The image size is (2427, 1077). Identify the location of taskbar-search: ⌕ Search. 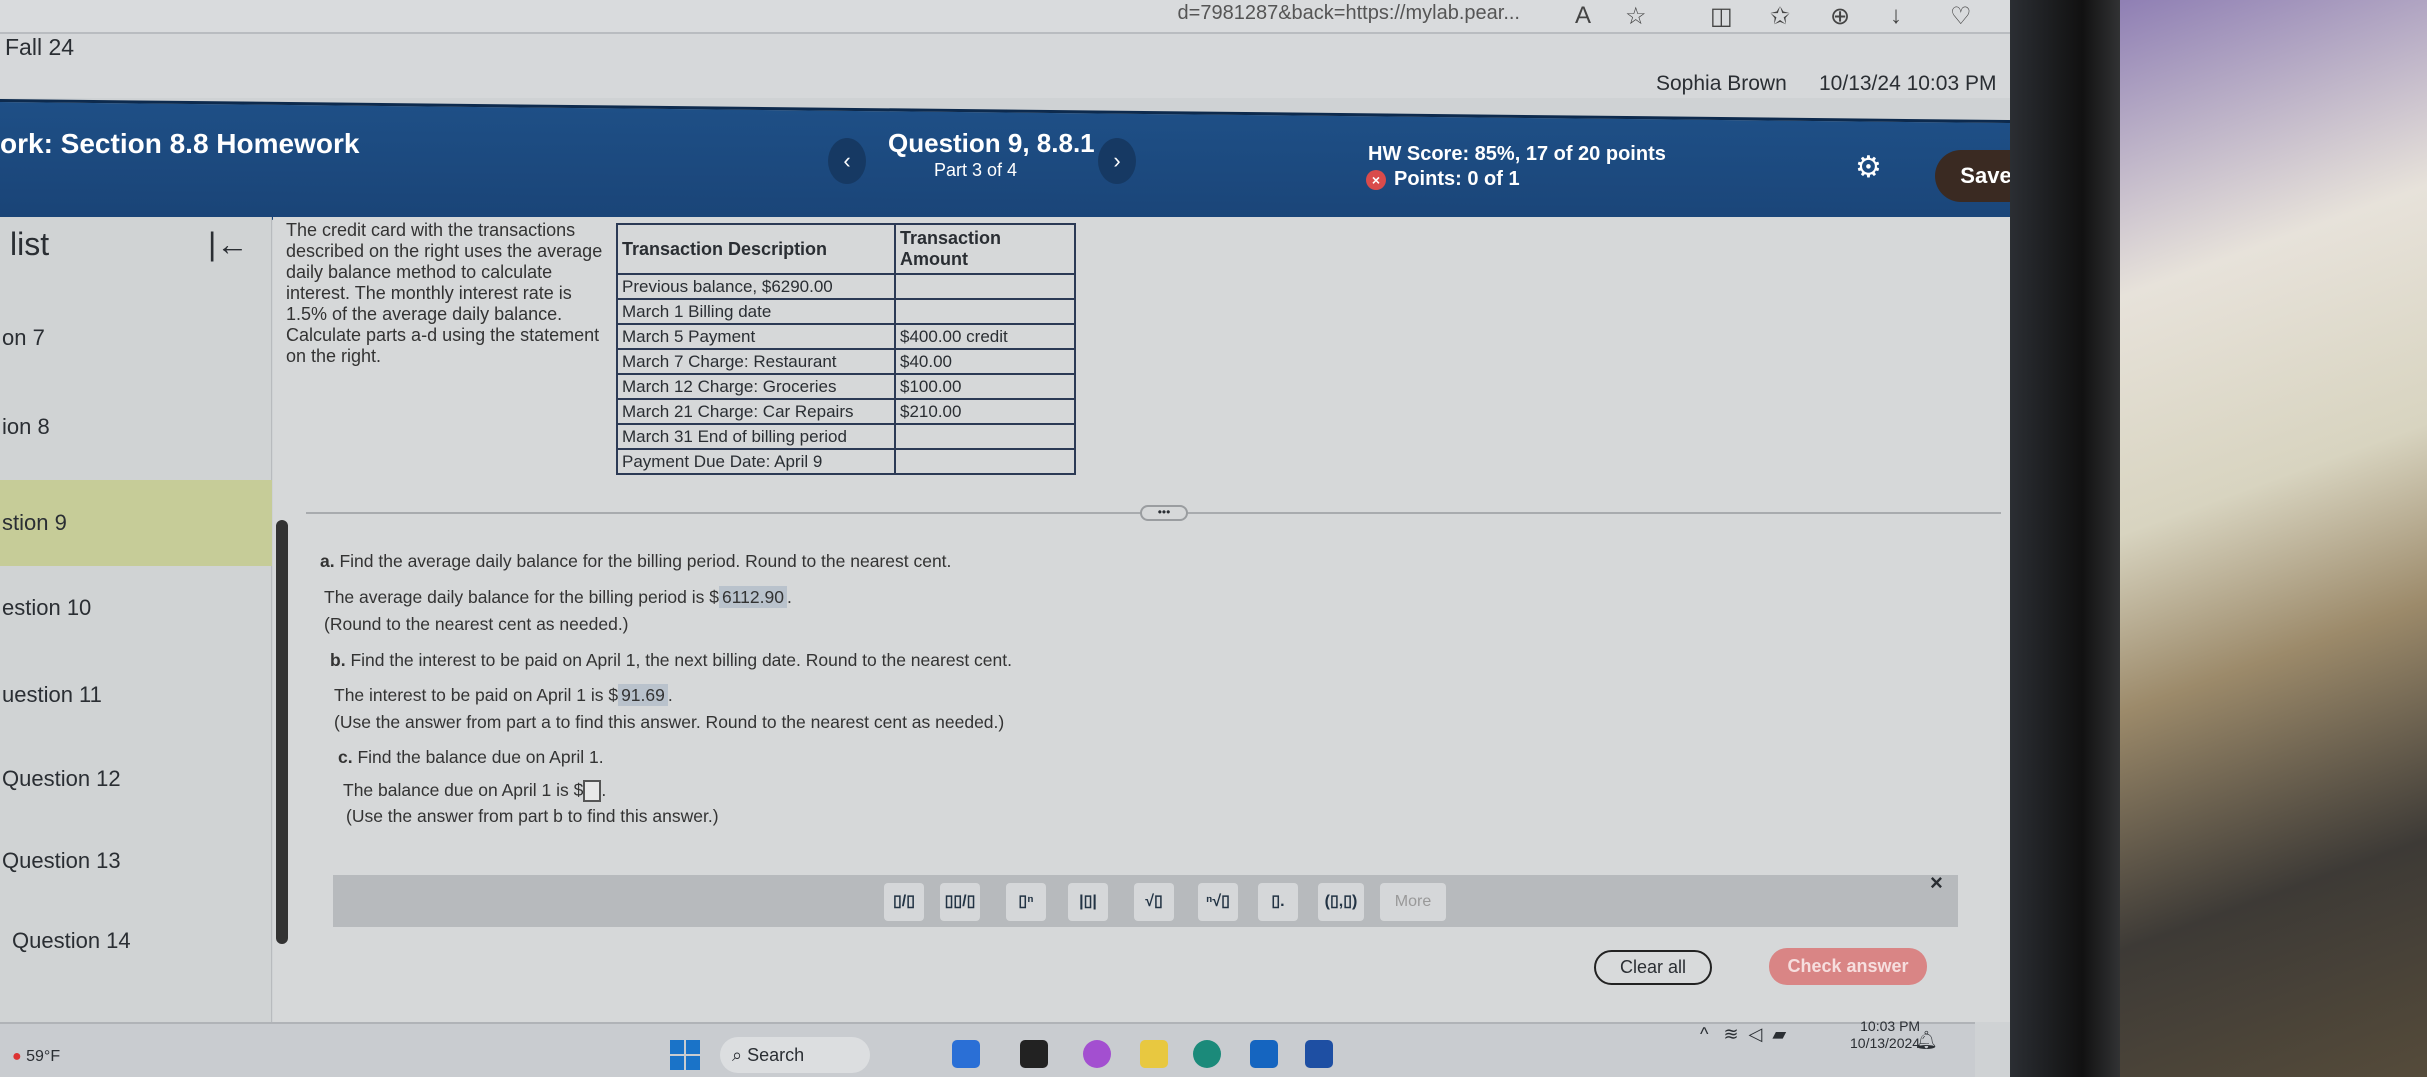
(795, 1055).